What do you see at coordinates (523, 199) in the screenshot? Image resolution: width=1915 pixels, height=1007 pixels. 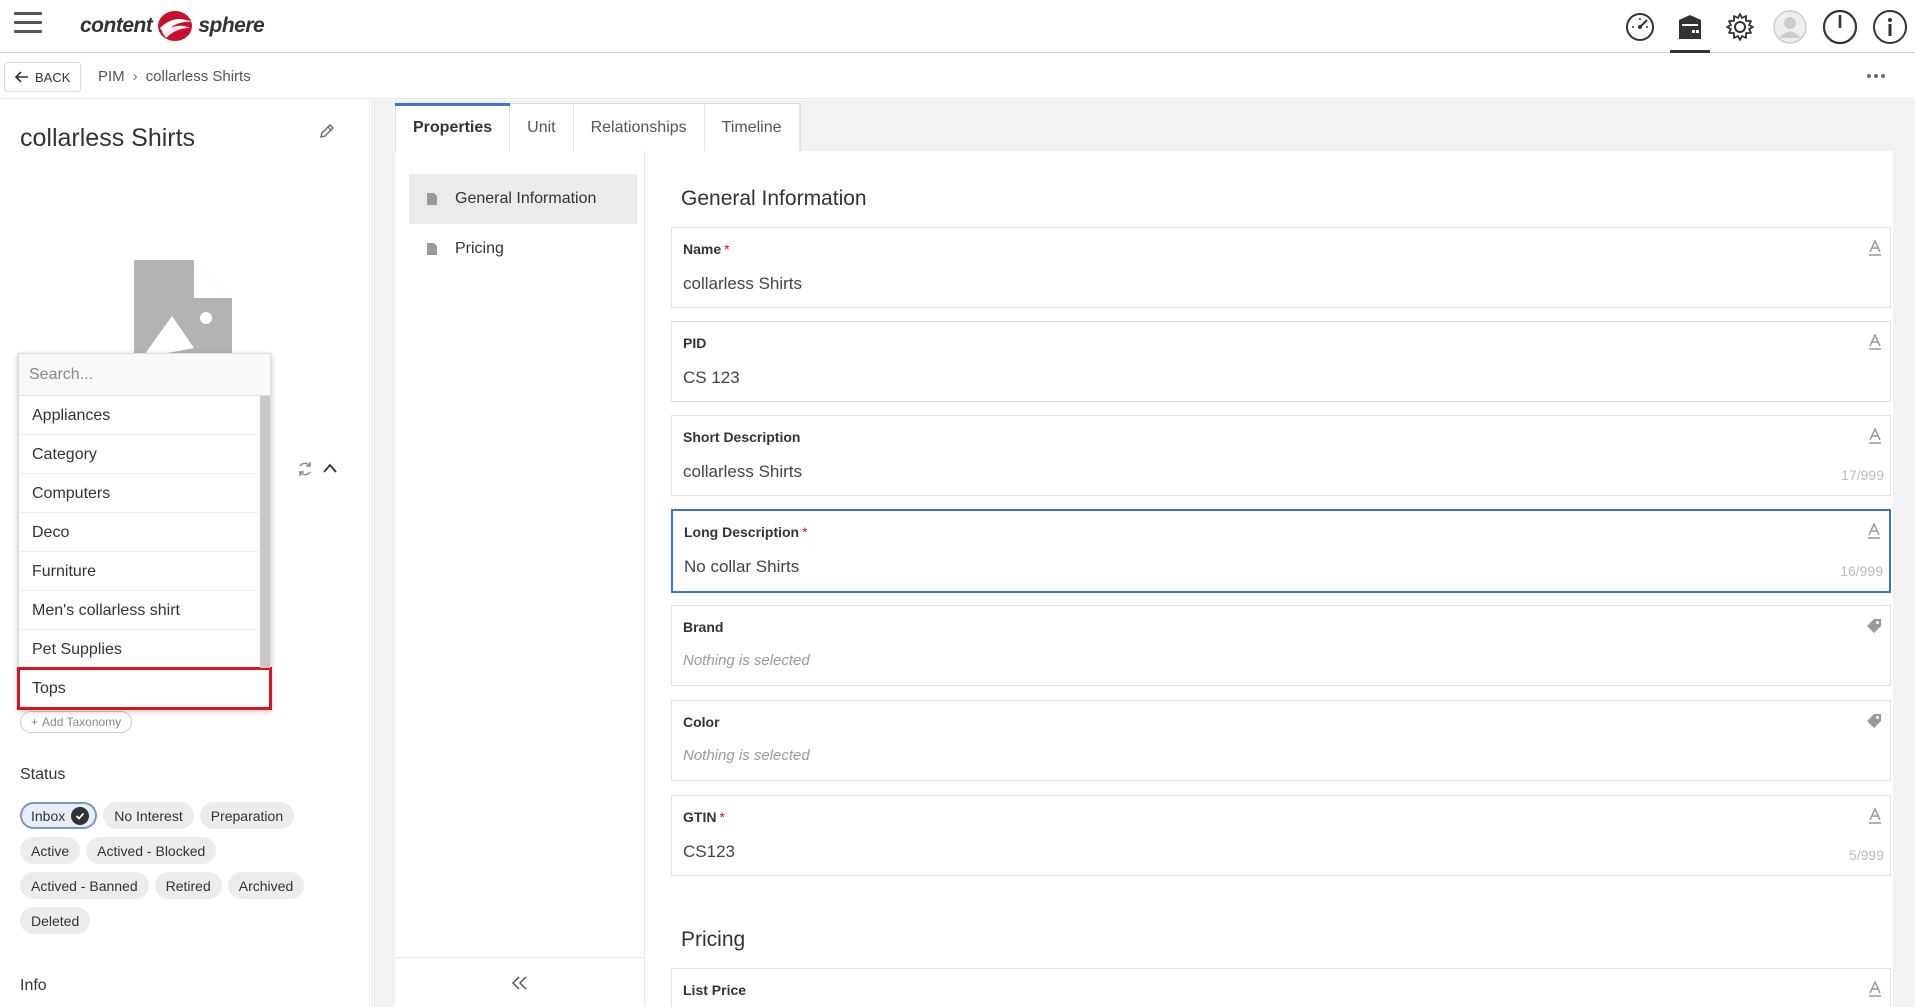 I see `section-nav-general-information: General Information` at bounding box center [523, 199].